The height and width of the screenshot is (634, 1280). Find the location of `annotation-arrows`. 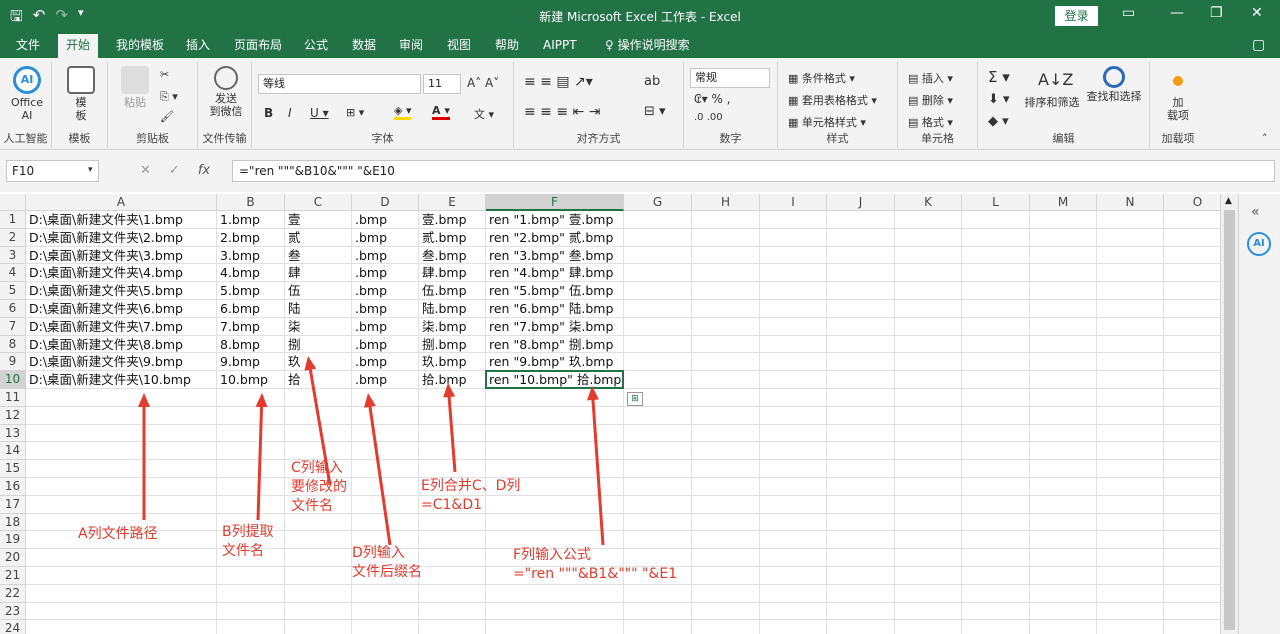

annotation-arrows is located at coordinates (371, 451).